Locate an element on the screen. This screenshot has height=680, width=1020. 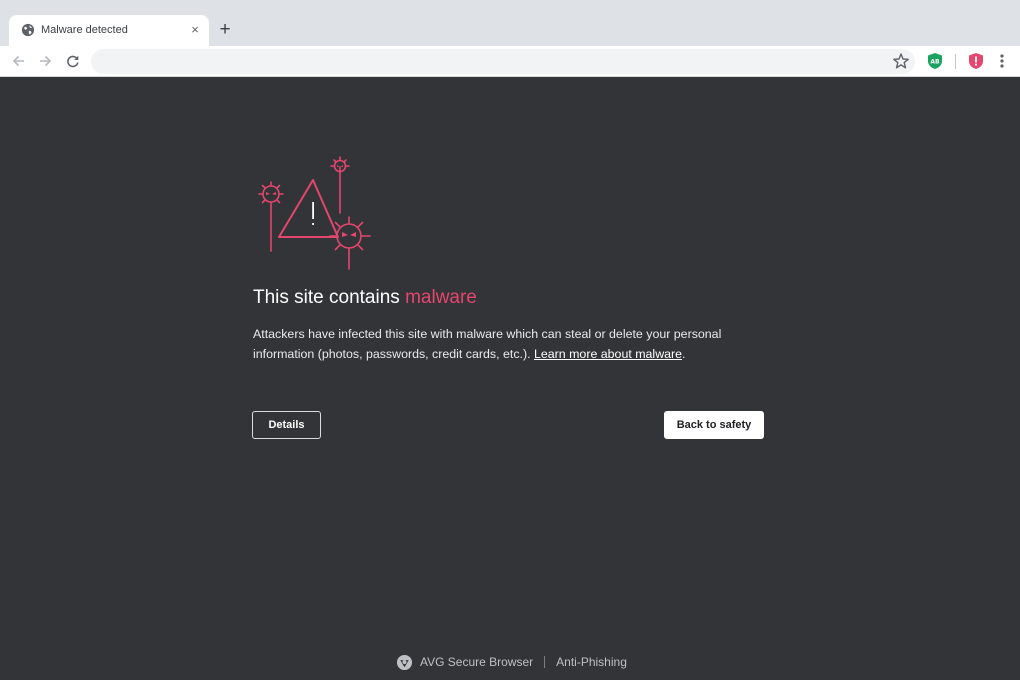
menu-dots-icon is located at coordinates (1002, 61).